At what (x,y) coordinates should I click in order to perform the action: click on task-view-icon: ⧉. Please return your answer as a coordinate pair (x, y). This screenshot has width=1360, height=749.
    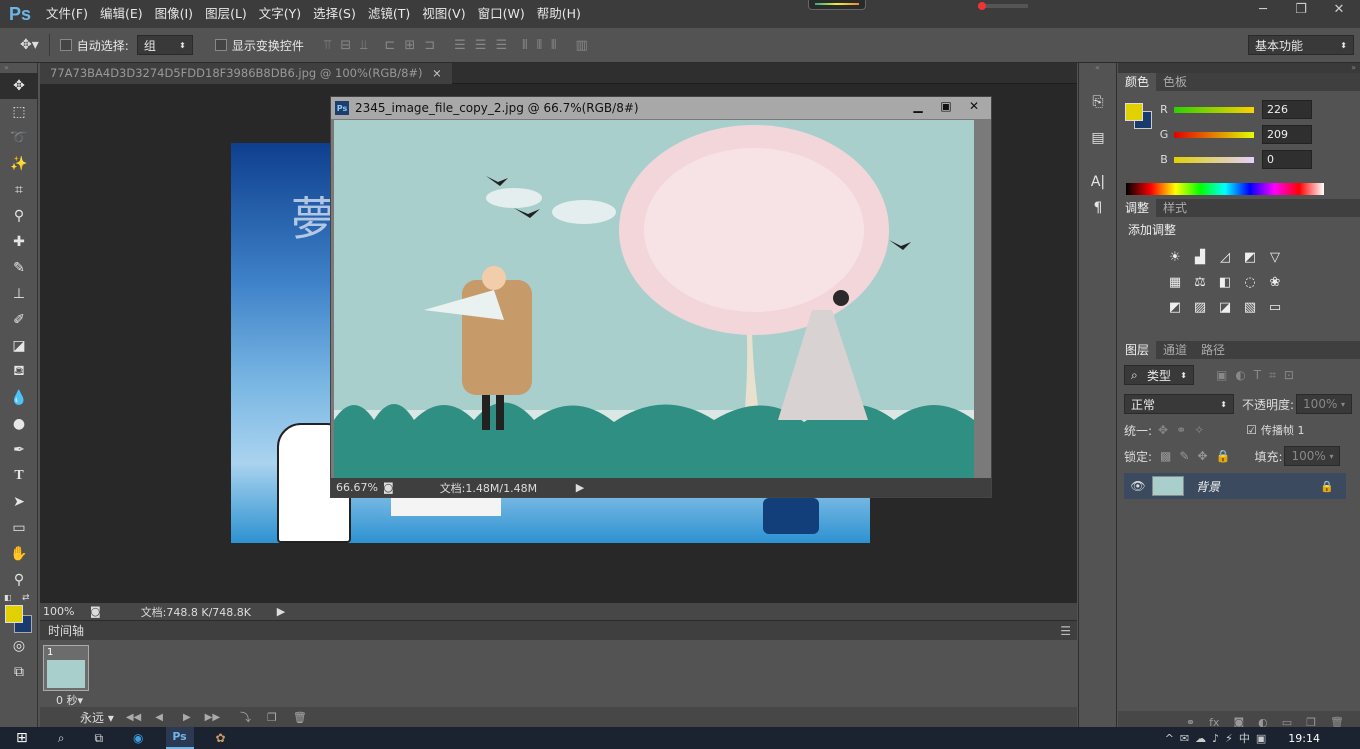
    Looking at the image, I should click on (98, 738).